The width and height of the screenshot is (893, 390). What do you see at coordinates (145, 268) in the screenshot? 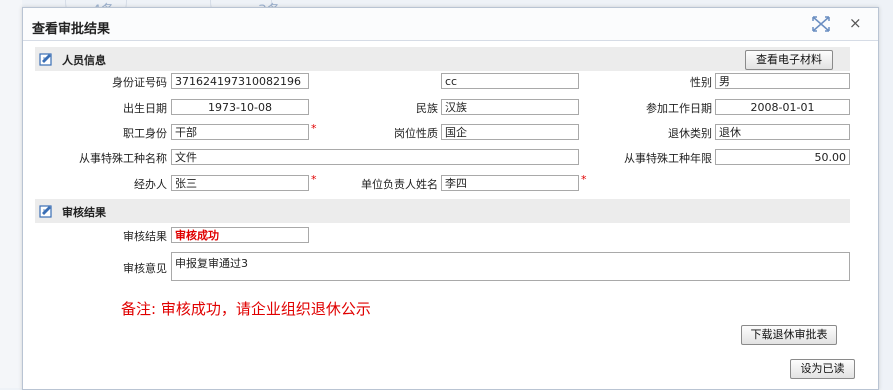
I see `review-opinion-label: 审核意见` at bounding box center [145, 268].